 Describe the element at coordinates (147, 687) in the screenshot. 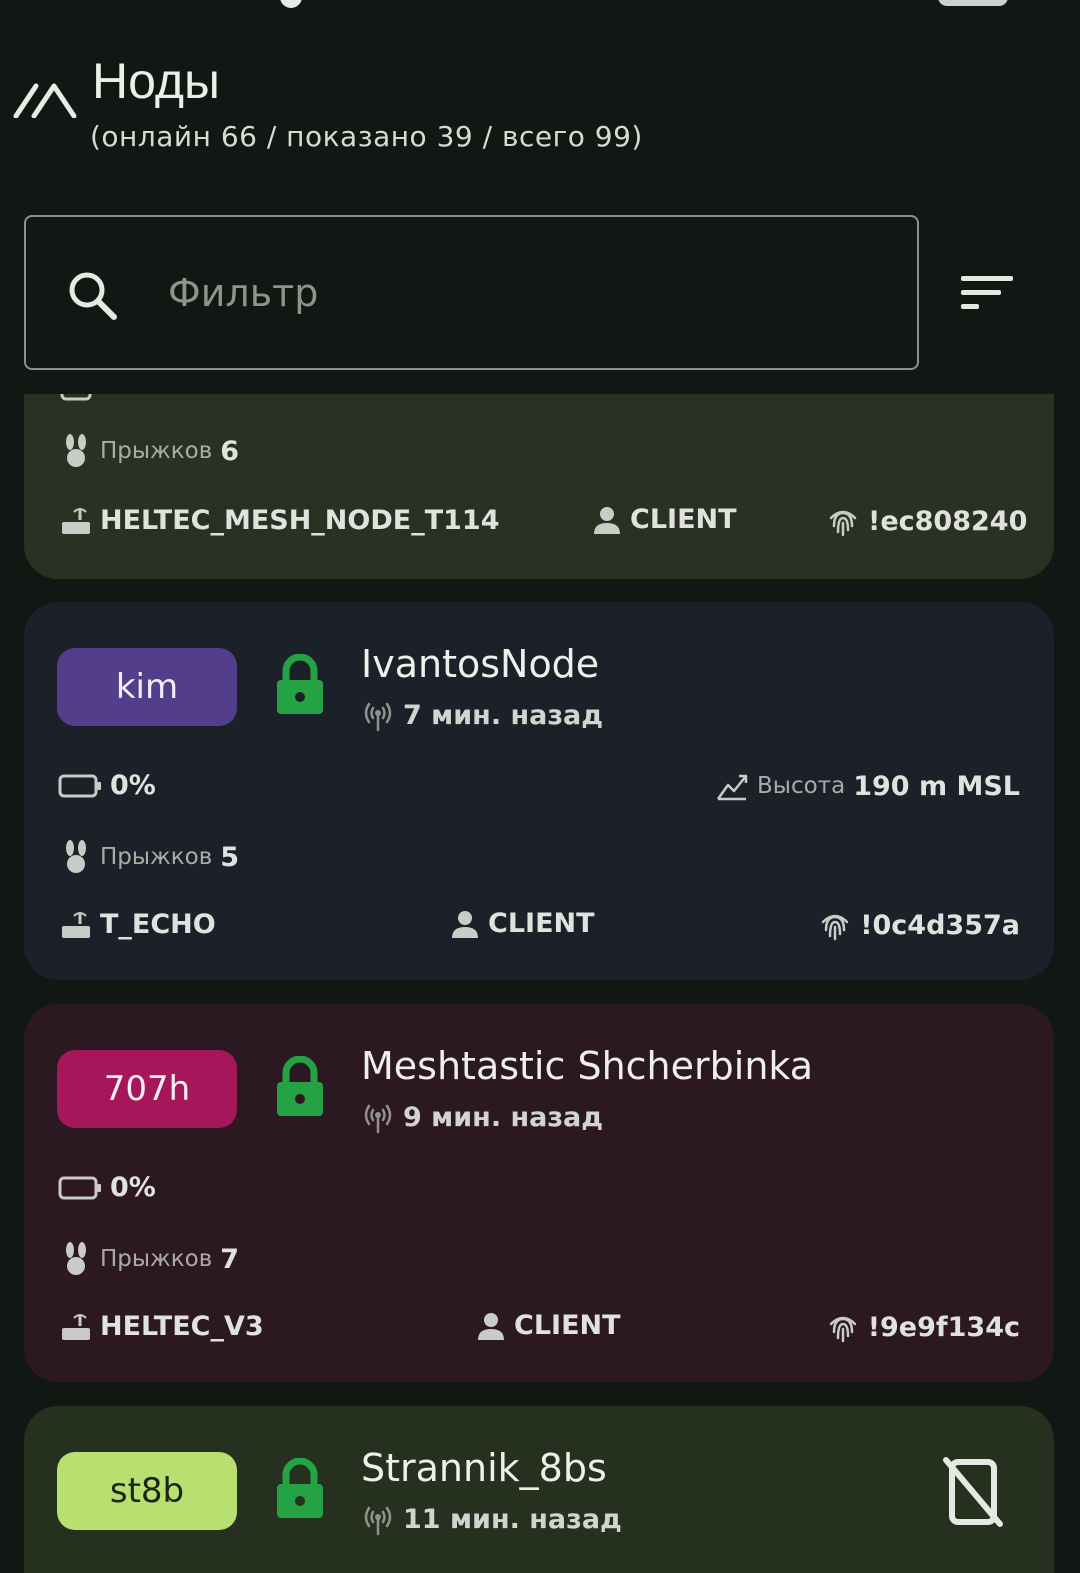

I see `short-name-chip: kim` at that location.